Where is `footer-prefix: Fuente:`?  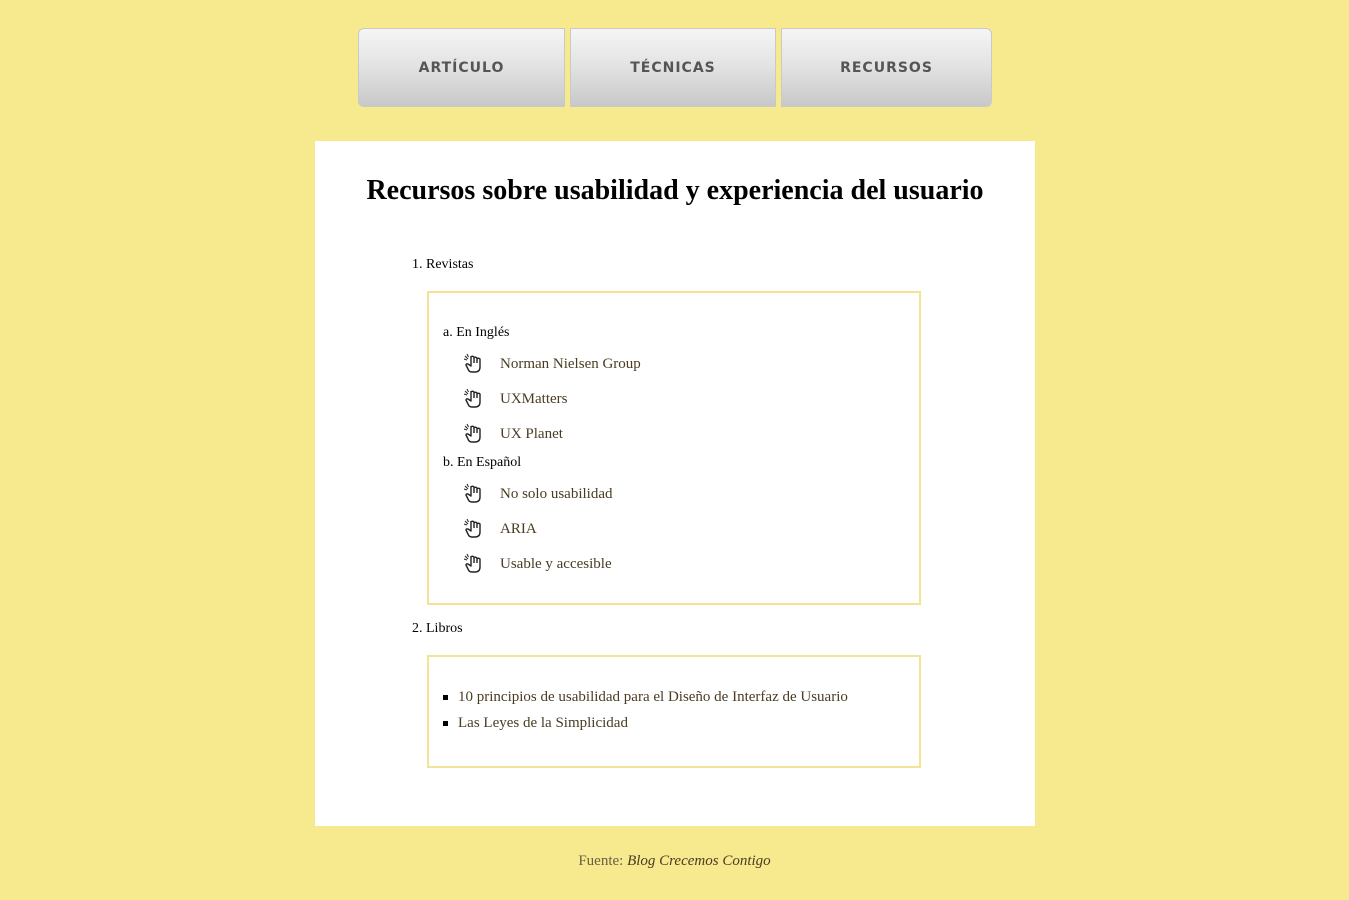
footer-prefix: Fuente: is located at coordinates (601, 861).